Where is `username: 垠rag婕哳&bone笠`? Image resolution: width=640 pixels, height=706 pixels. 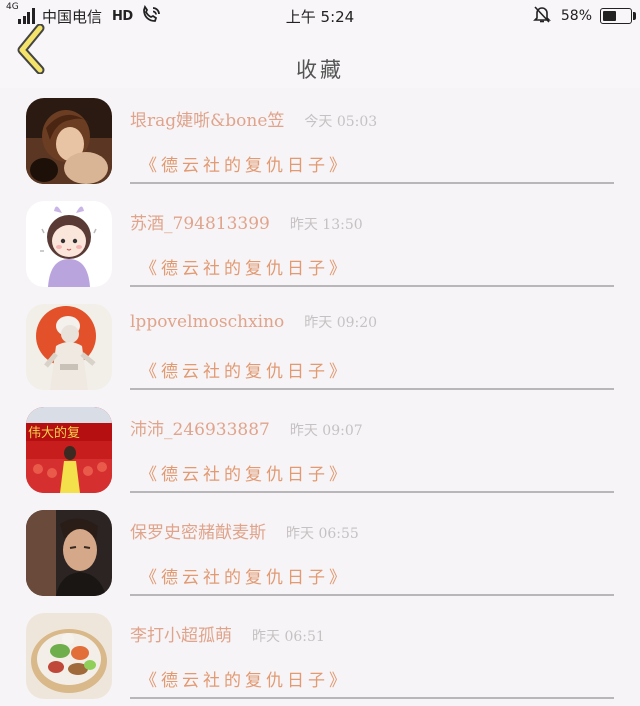 username: 垠rag婕哳&bone笠 is located at coordinates (207, 118).